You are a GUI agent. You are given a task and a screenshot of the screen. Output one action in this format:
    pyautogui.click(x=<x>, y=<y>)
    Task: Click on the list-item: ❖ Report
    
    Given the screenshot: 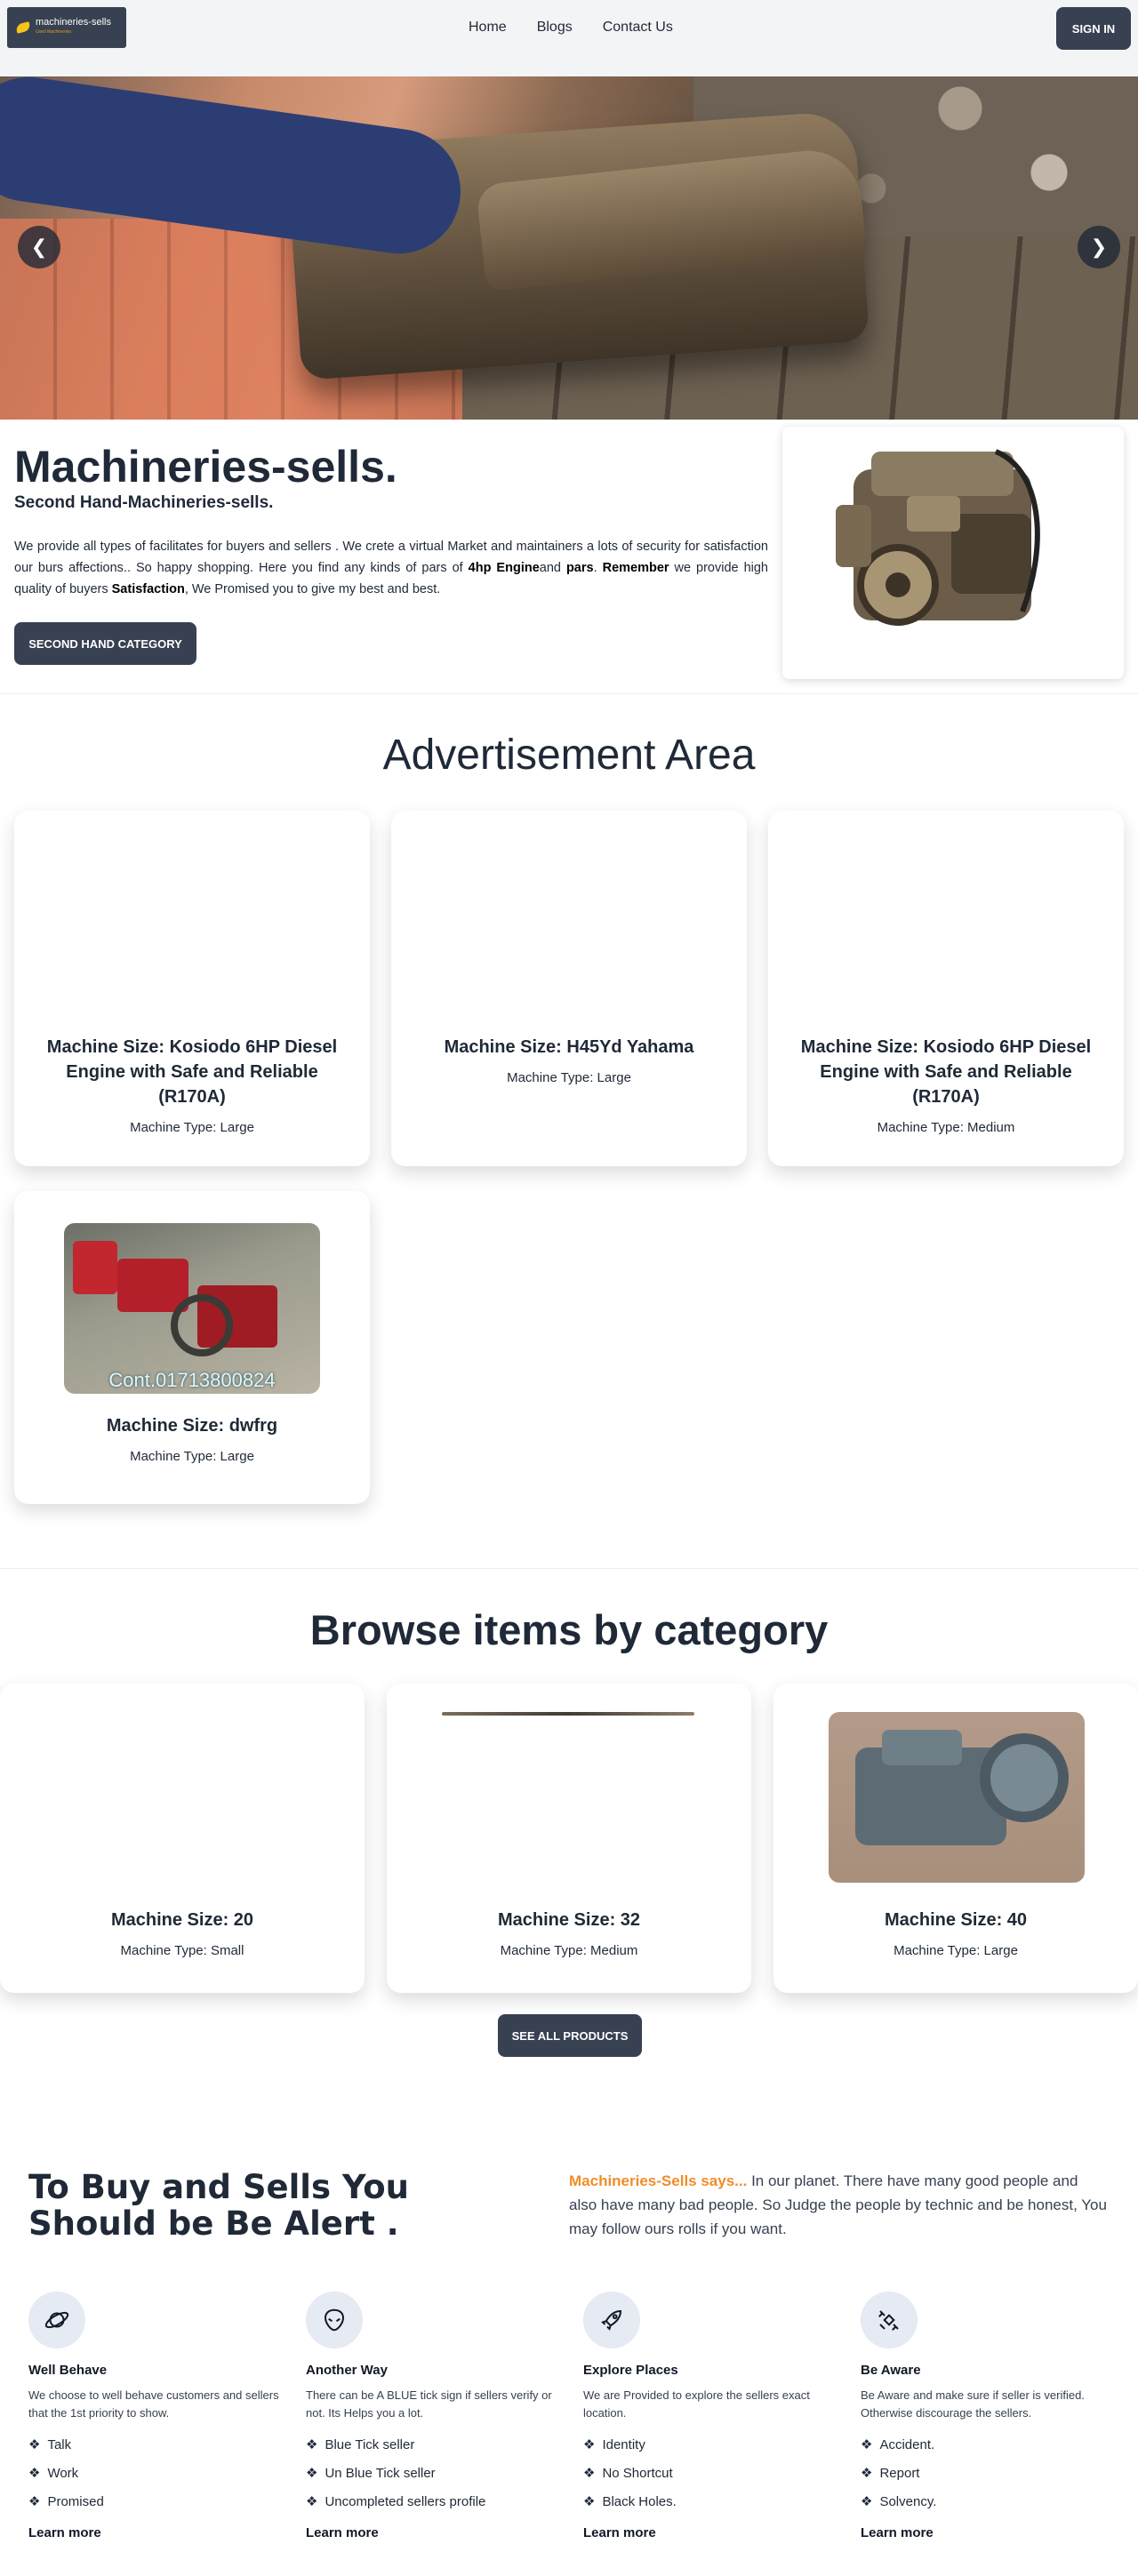 What is the action you would take?
    pyautogui.click(x=890, y=2473)
    